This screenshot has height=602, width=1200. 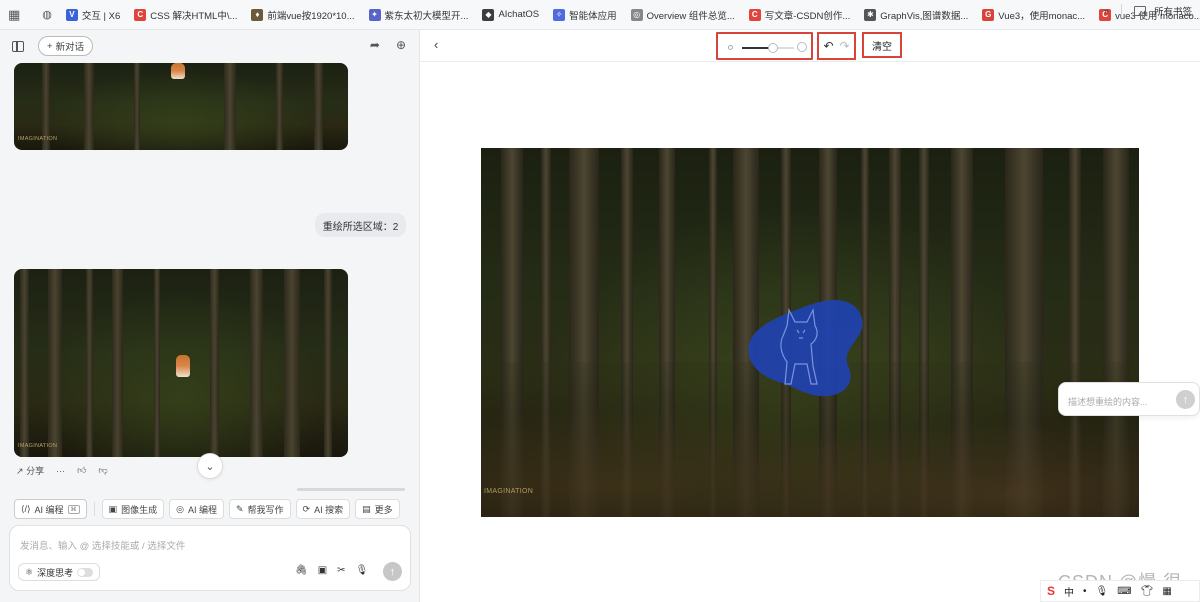 I want to click on tool-button: ◎ AI 编程, so click(x=196, y=509).